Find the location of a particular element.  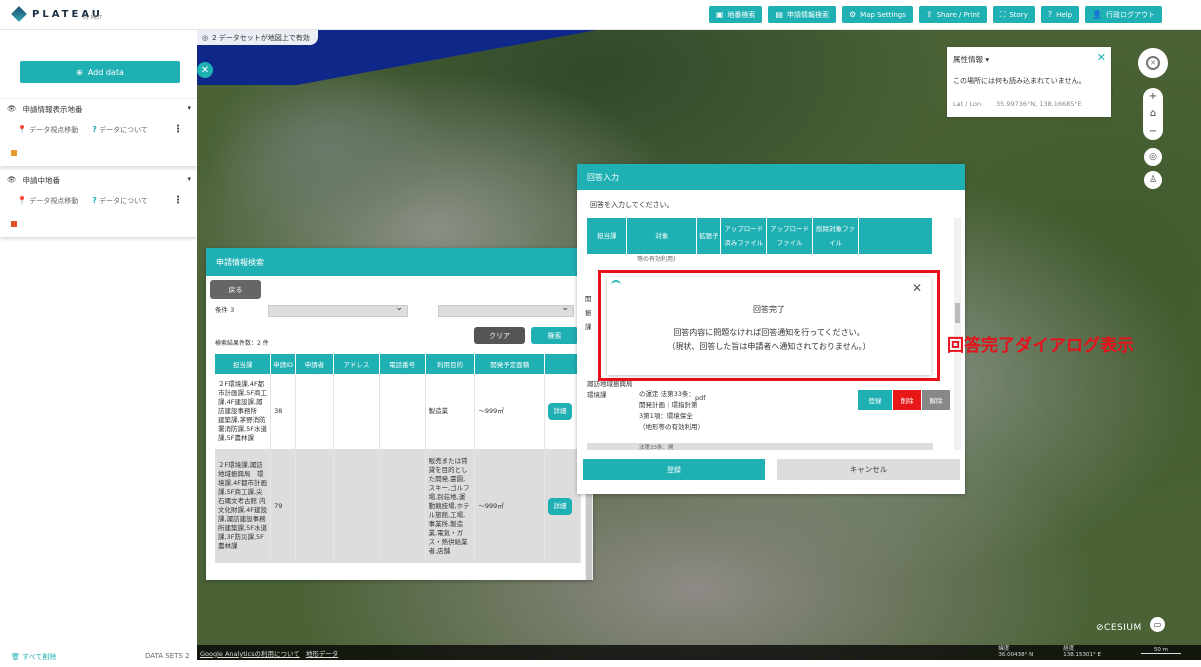

column-header: 申請者 is located at coordinates (314, 364).